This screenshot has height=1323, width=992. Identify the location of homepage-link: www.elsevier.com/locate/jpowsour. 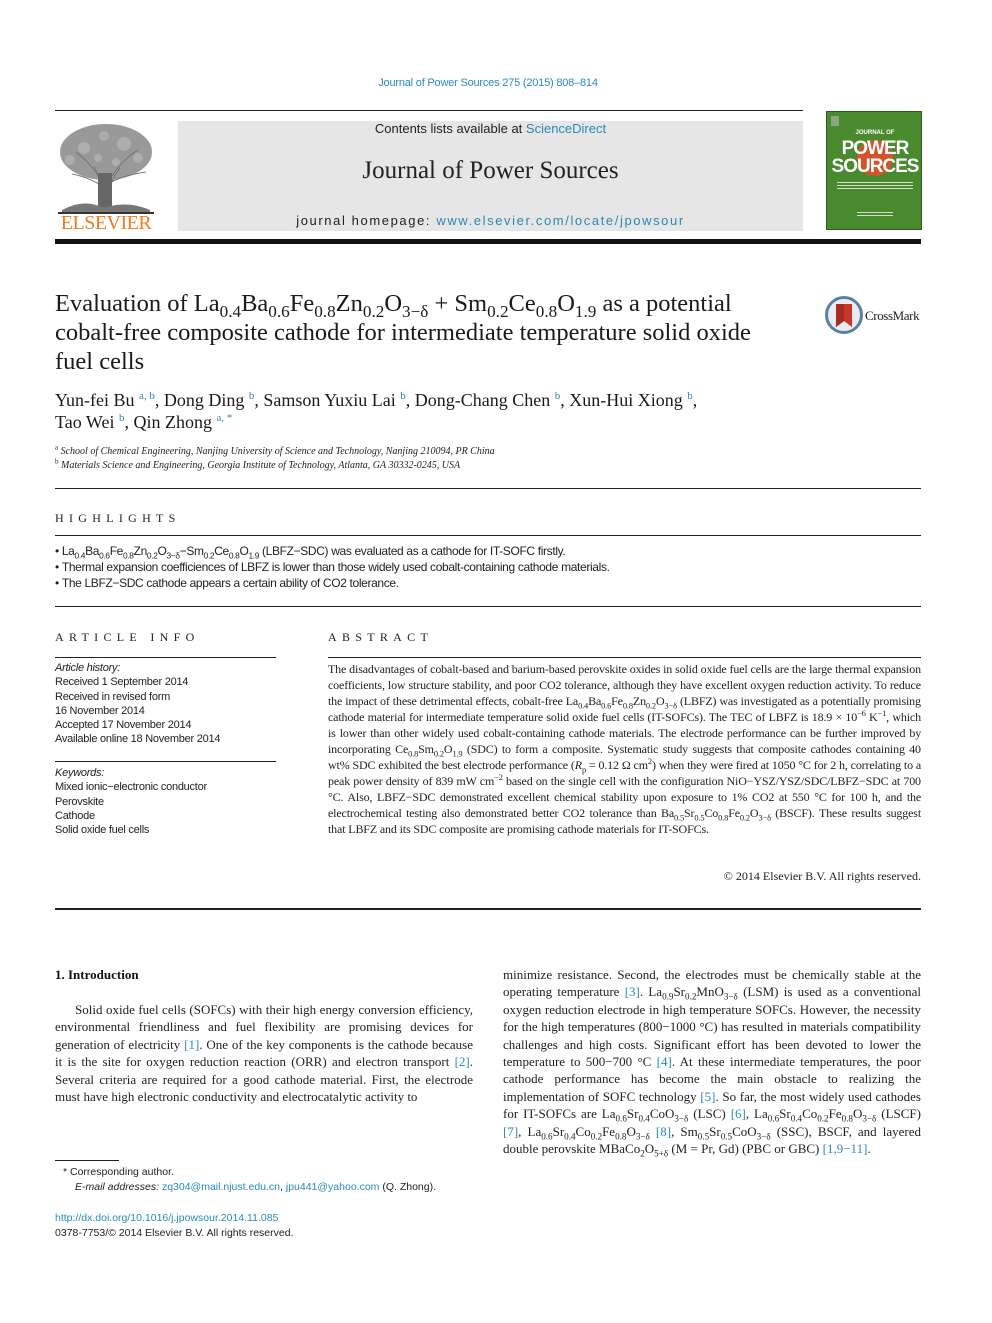
(560, 220).